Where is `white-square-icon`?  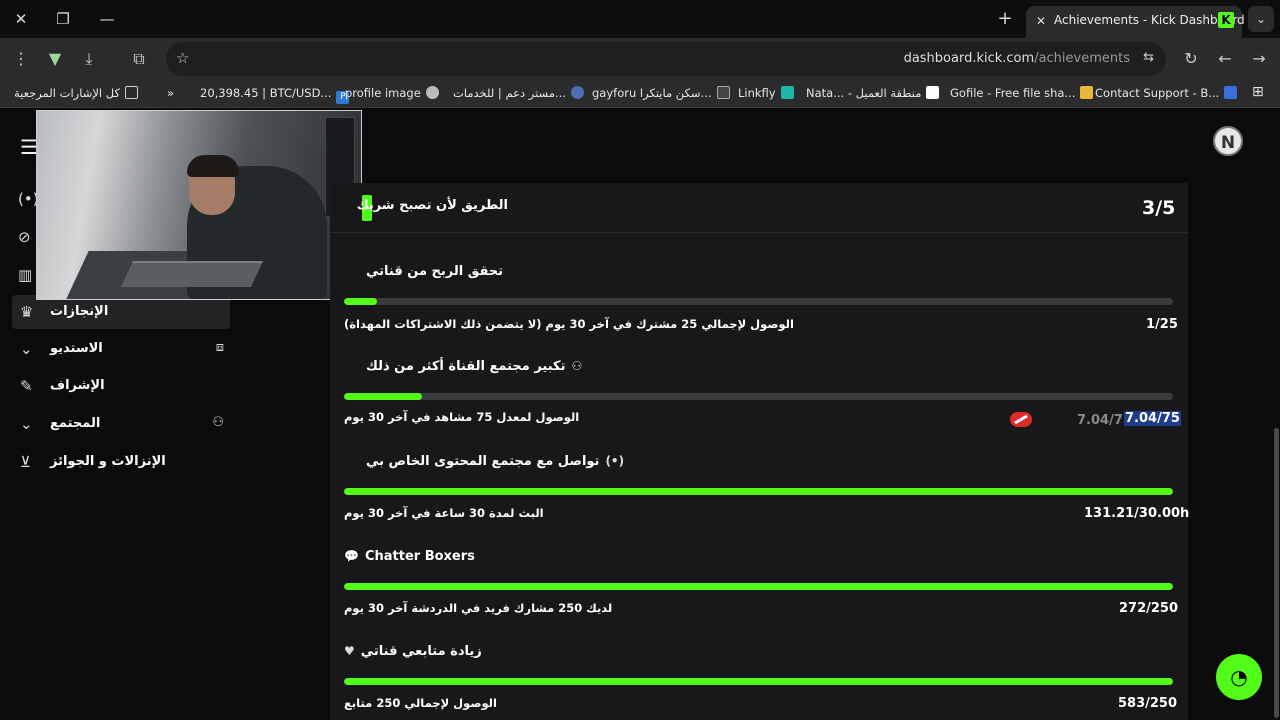 white-square-icon is located at coordinates (933, 92).